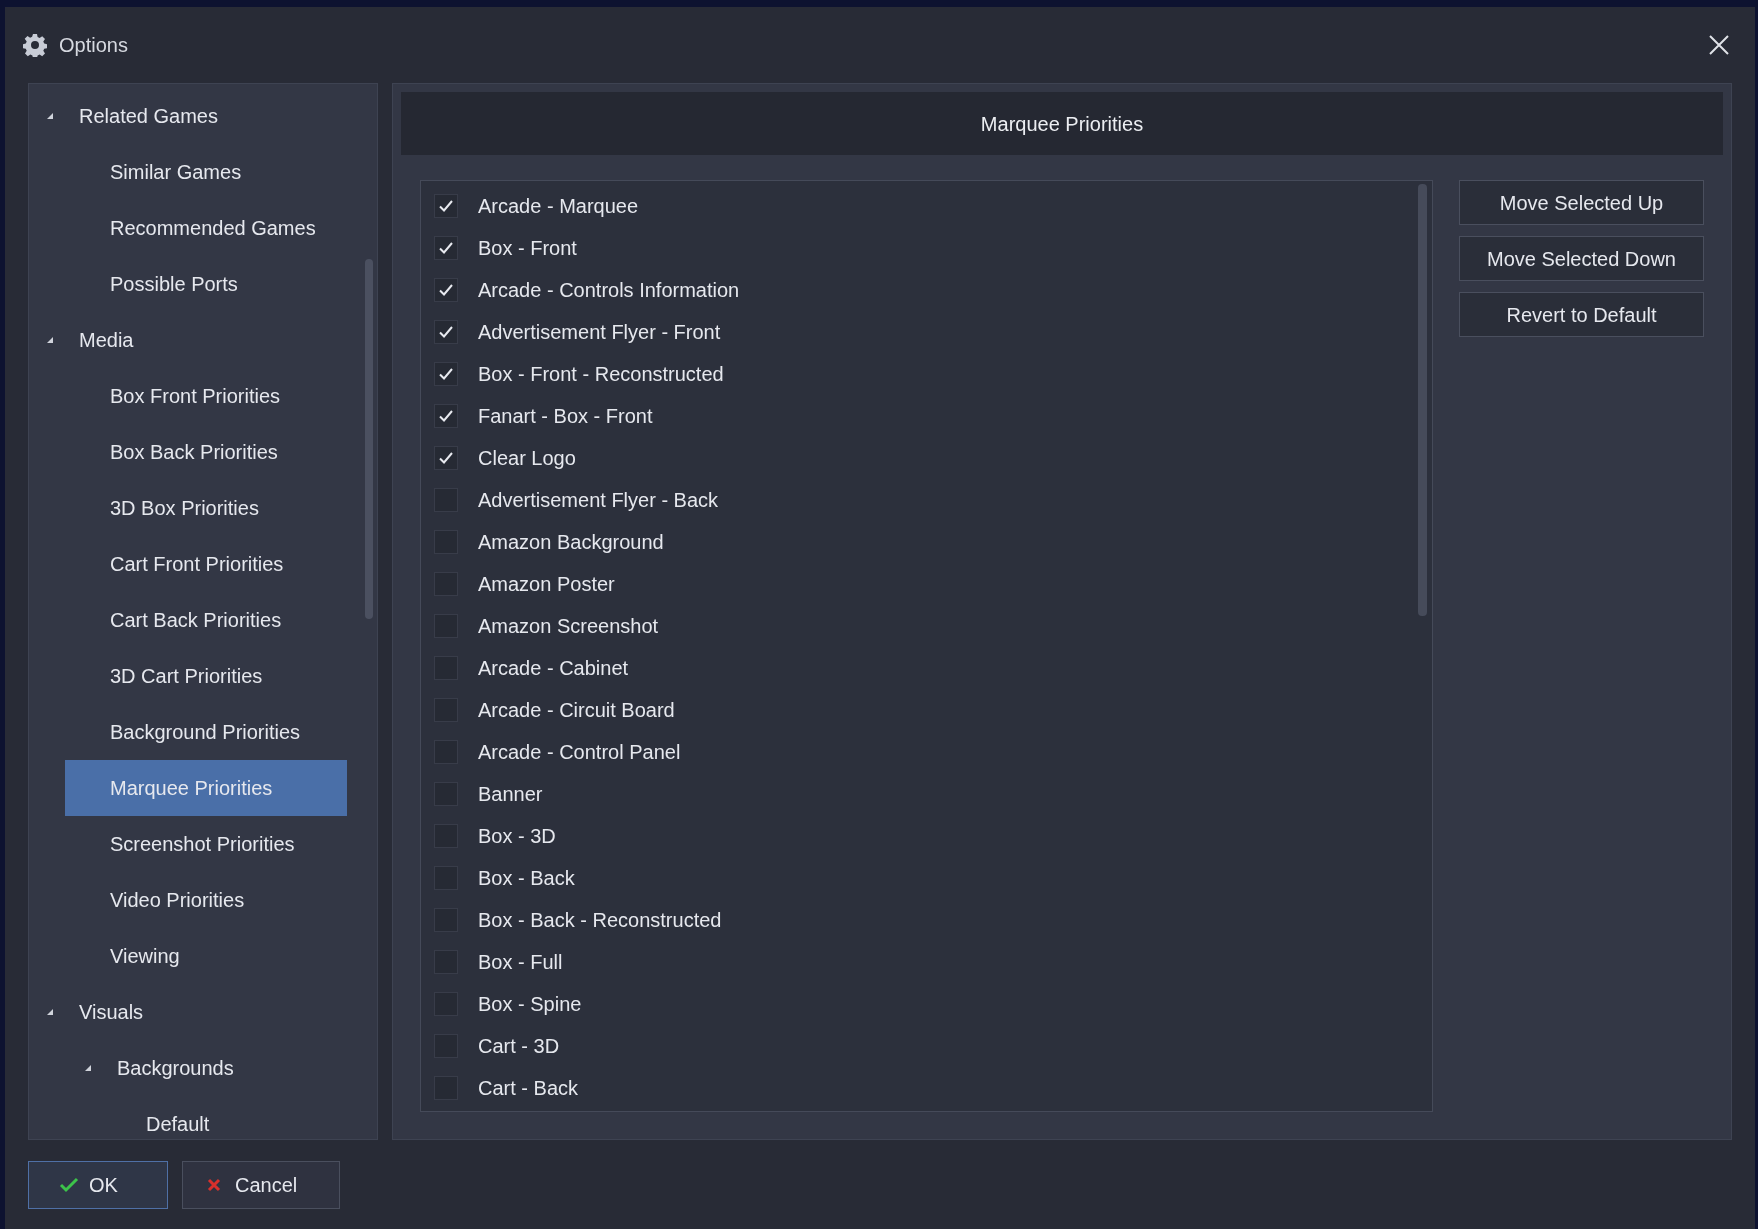  What do you see at coordinates (203, 1012) in the screenshot?
I see `tree-item: Visuals` at bounding box center [203, 1012].